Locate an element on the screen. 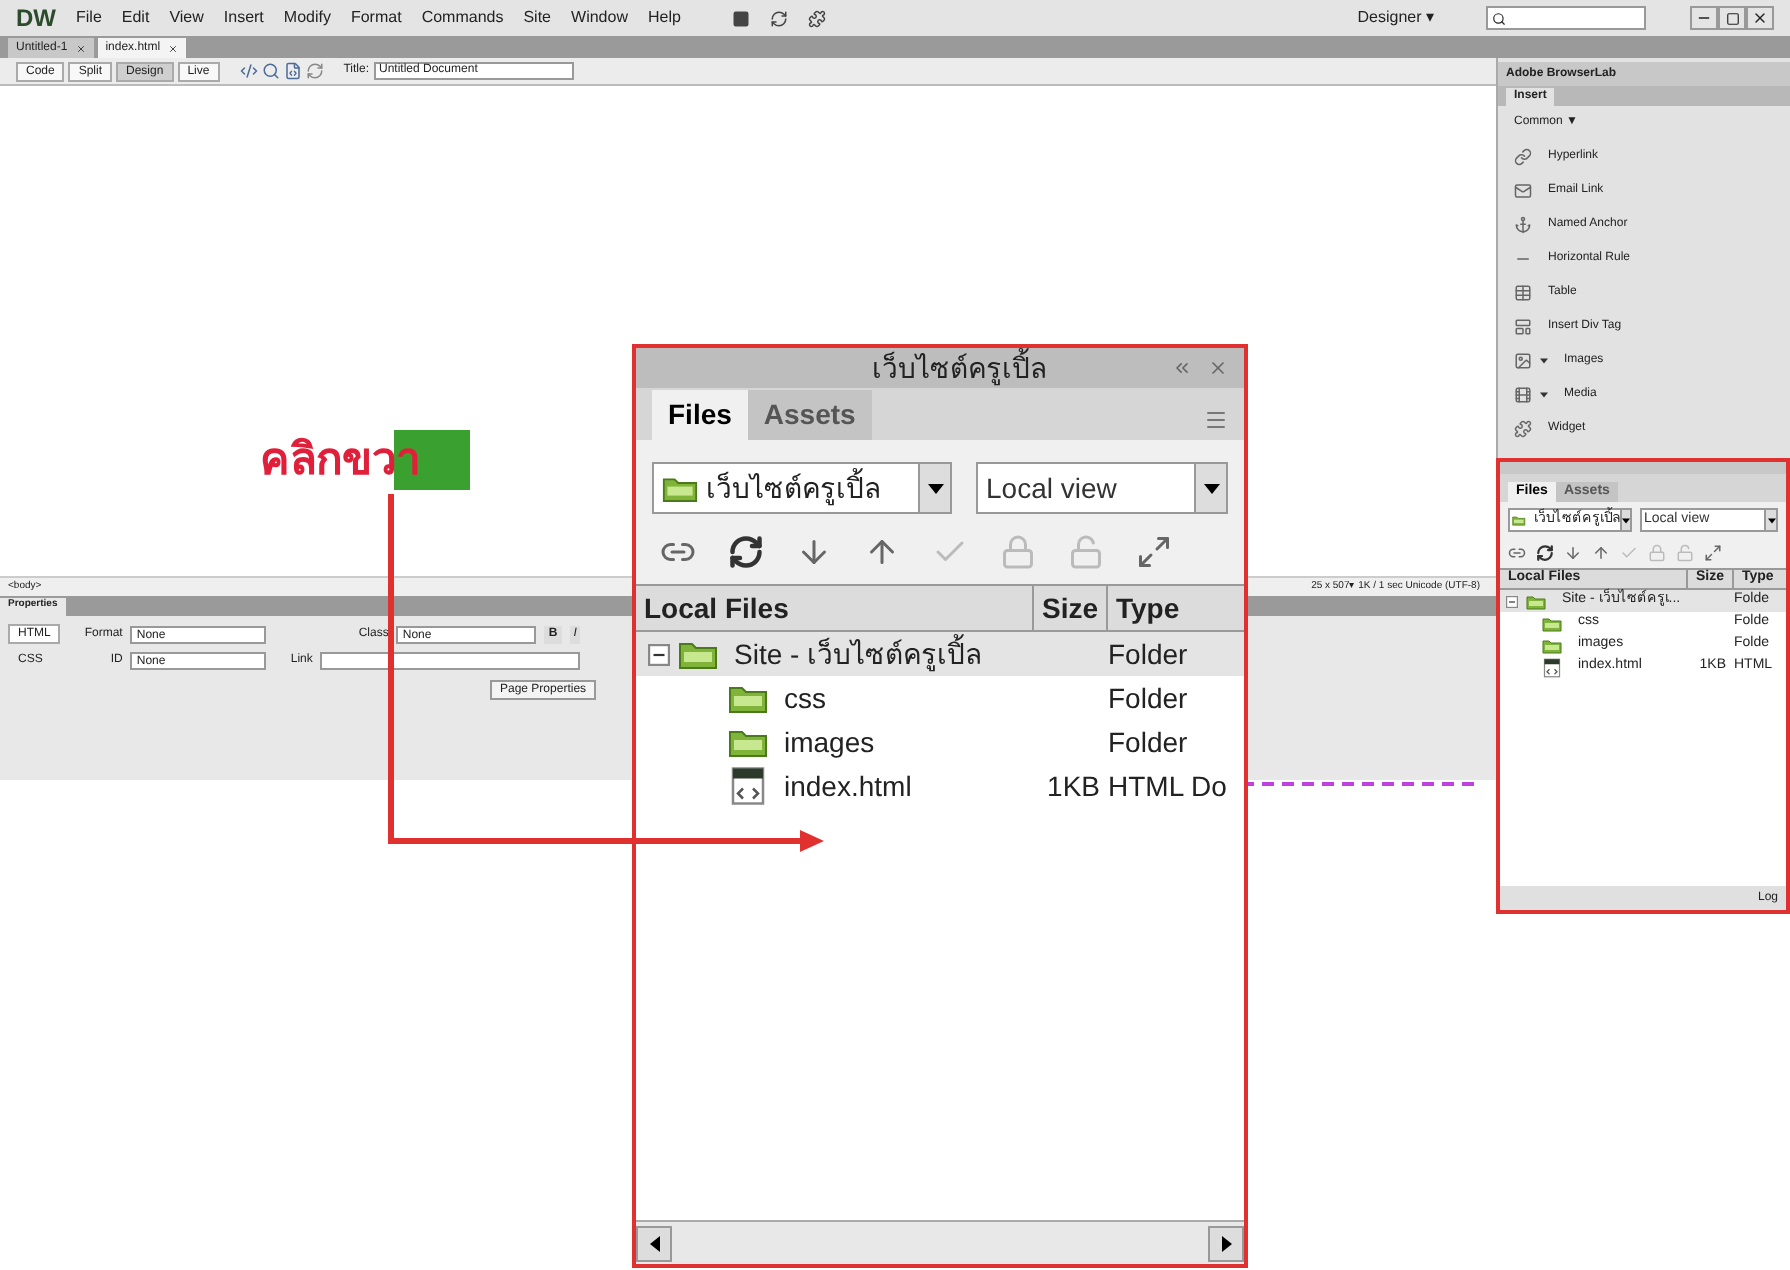 The width and height of the screenshot is (1790, 1270). menu-item: Site is located at coordinates (537, 18).